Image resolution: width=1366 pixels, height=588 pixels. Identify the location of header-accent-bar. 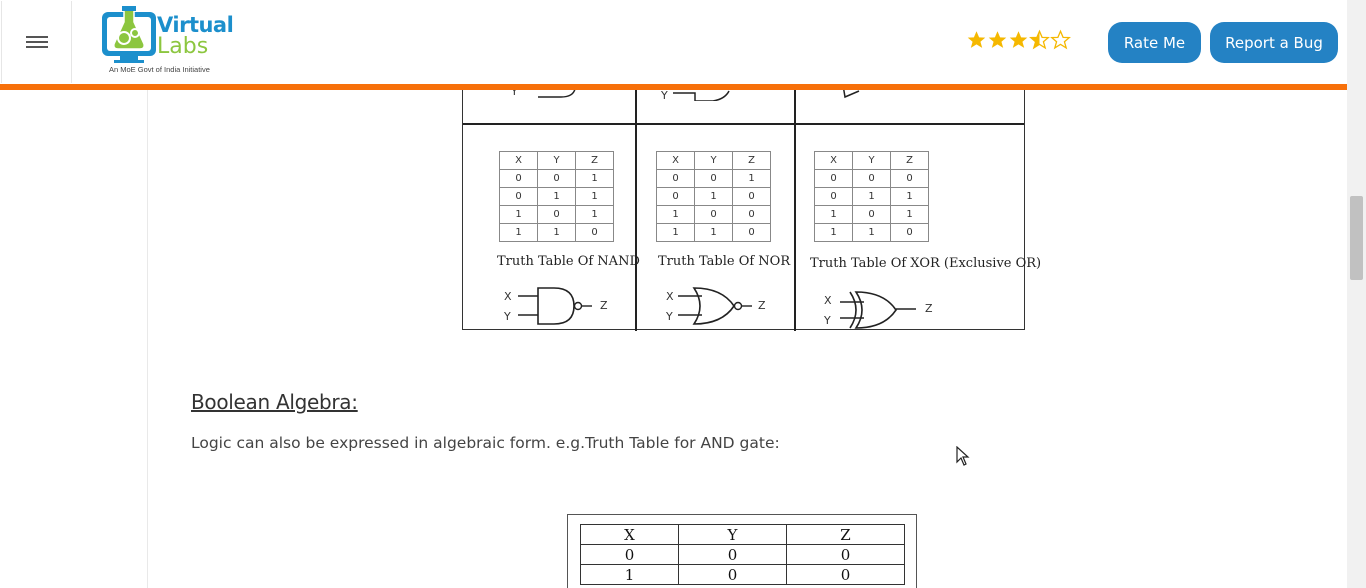
(673, 87).